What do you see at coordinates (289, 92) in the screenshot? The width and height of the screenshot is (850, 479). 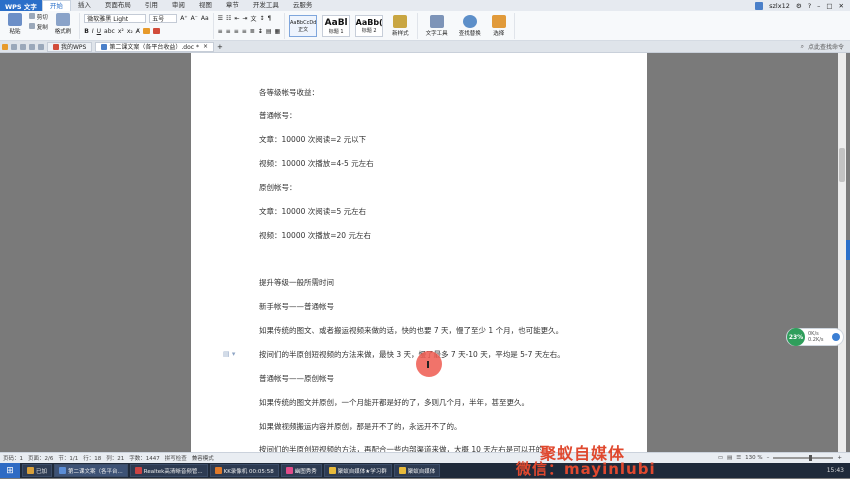 I see `doc-line: 各等级帐号收益：` at bounding box center [289, 92].